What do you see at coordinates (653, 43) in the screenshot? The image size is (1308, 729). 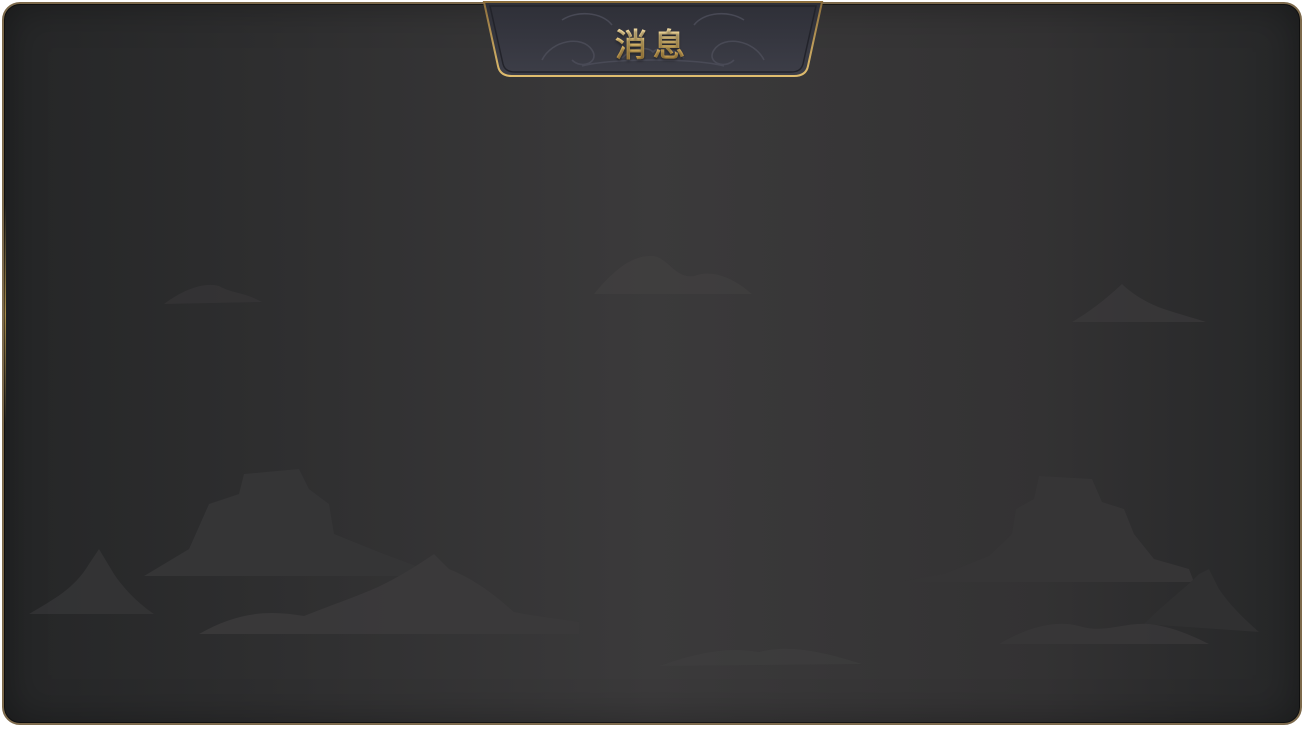 I see `dialog-title: 消息` at bounding box center [653, 43].